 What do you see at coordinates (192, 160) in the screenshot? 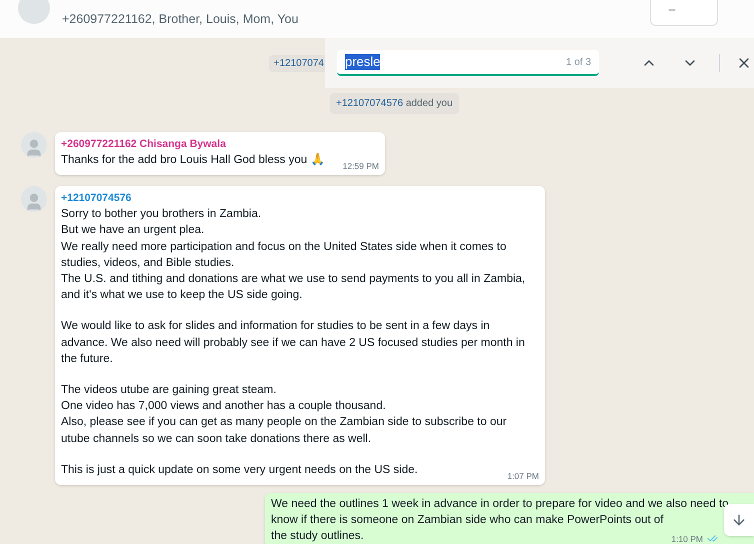
I see `message-text: Thanks for the add bro Louis Hall God bless you 🙏` at bounding box center [192, 160].